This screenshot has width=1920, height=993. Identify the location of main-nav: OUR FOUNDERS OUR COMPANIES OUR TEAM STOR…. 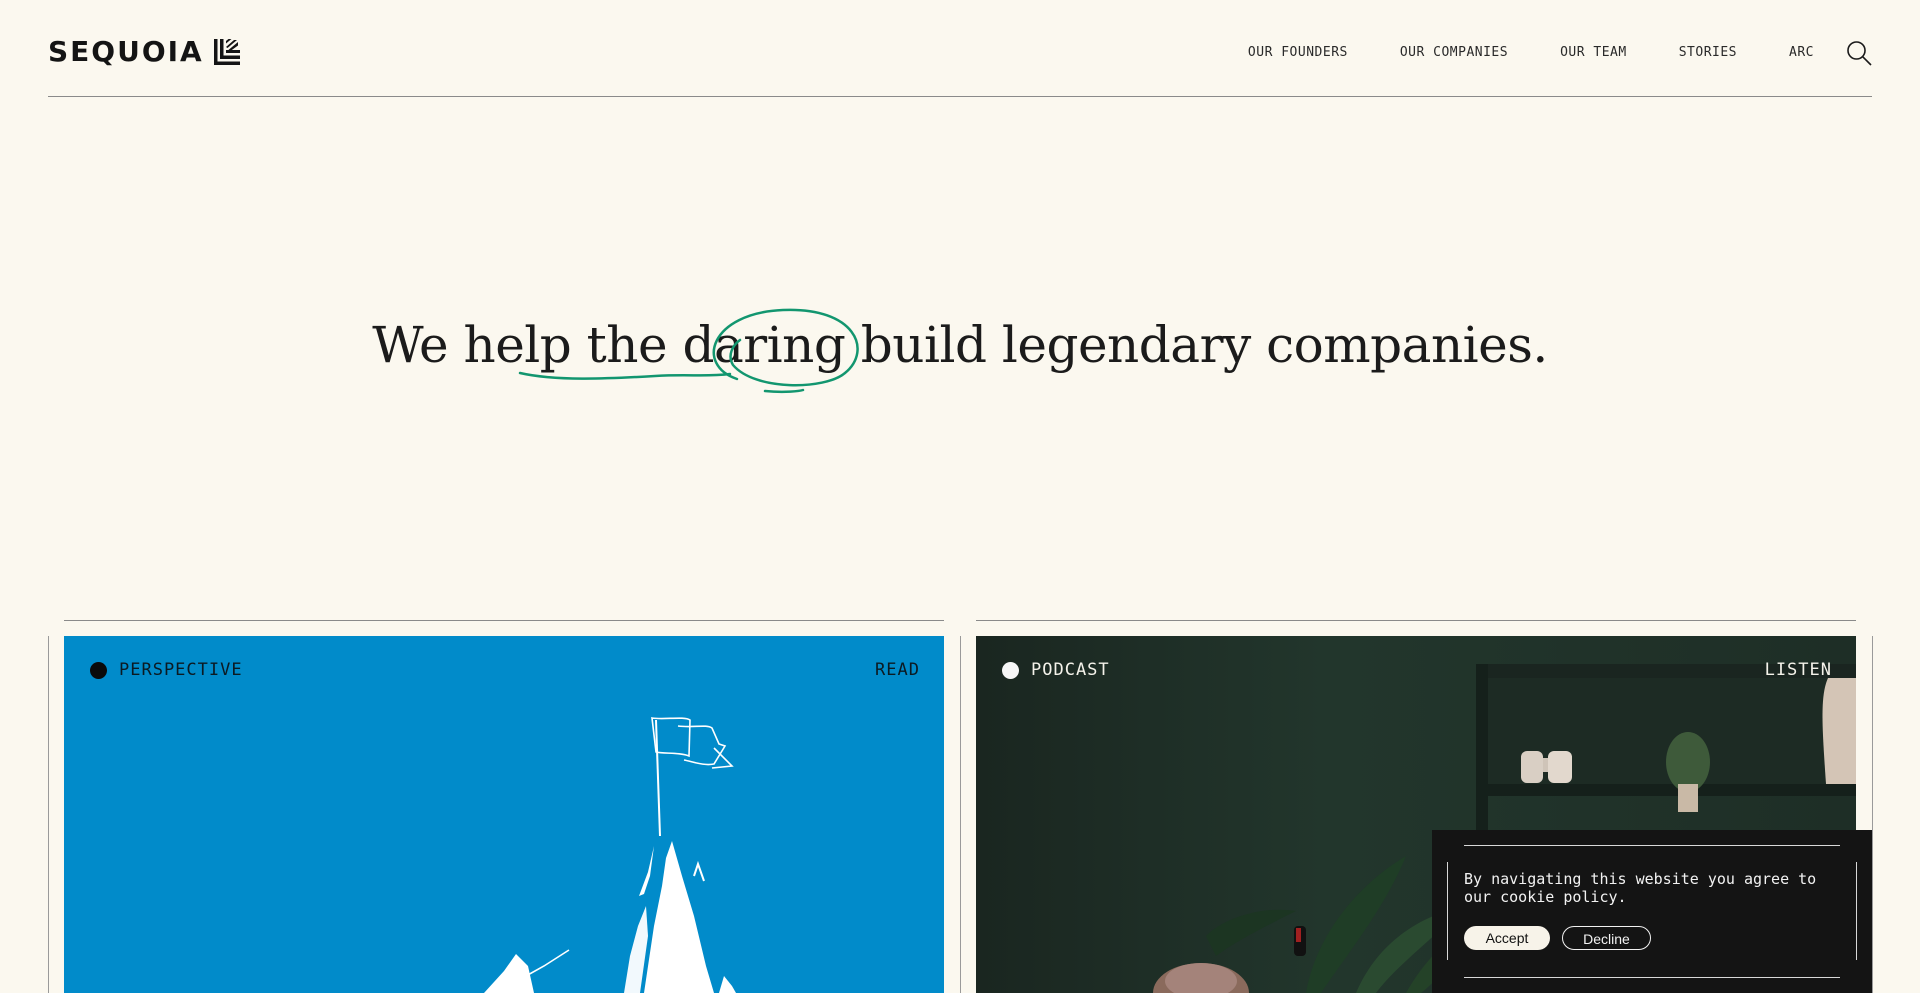
(1531, 53).